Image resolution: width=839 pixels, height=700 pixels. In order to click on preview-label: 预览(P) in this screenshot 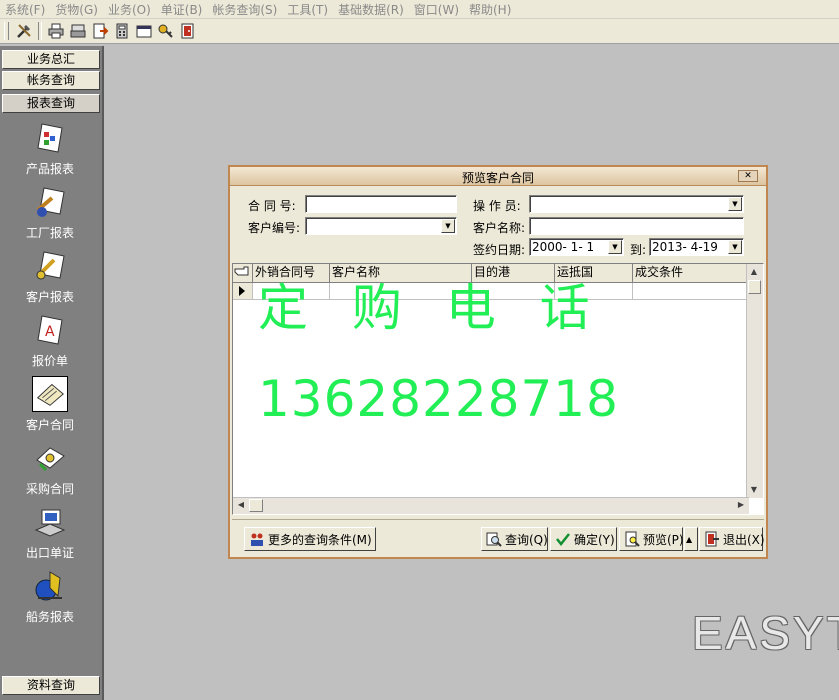, I will do `click(663, 539)`.